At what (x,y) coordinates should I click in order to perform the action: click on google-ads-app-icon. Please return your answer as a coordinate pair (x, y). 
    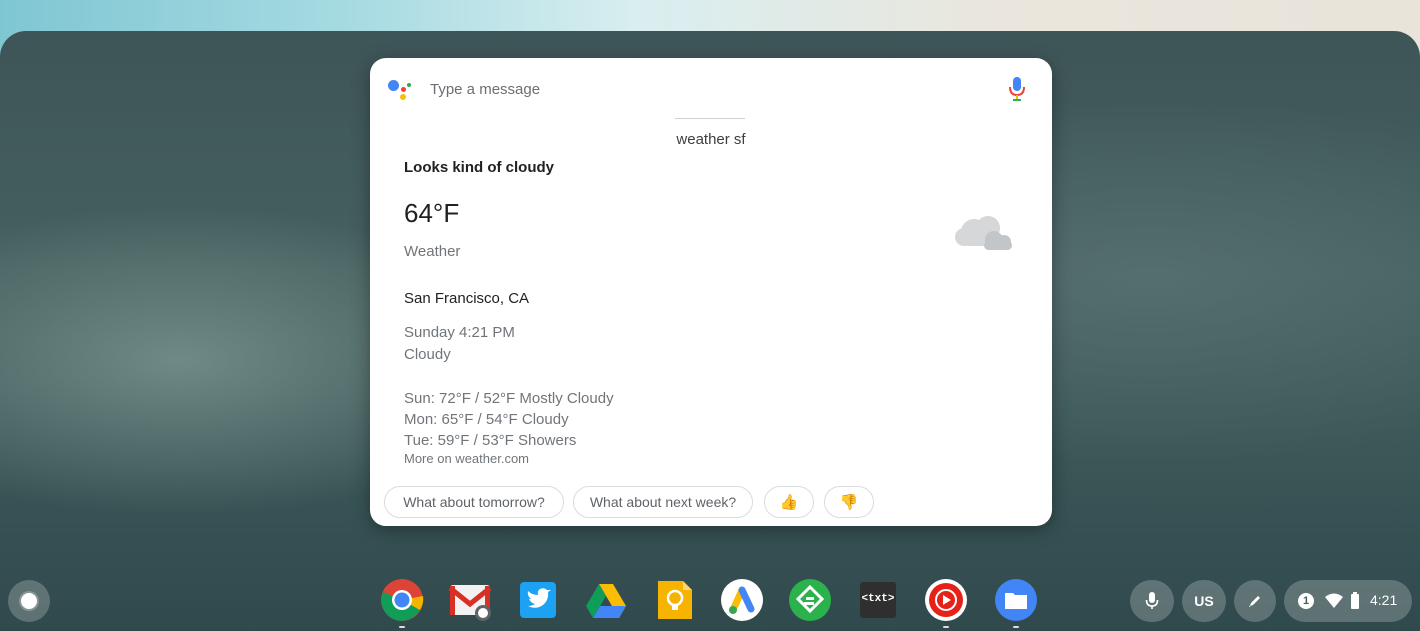
    Looking at the image, I should click on (742, 600).